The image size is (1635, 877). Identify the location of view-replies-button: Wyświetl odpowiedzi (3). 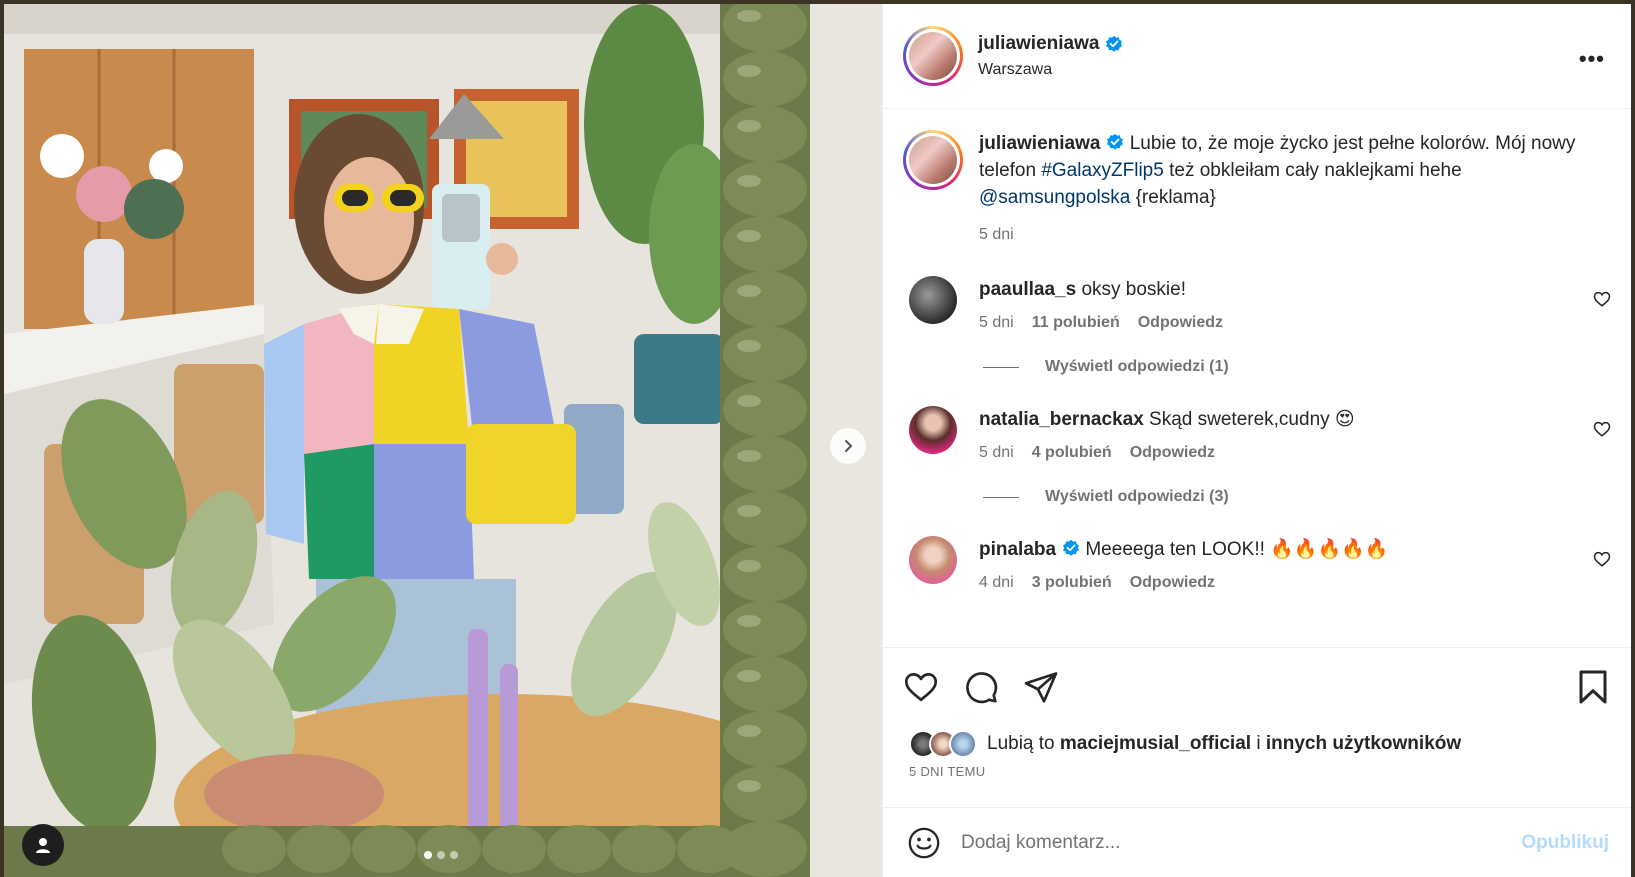
(1307, 497).